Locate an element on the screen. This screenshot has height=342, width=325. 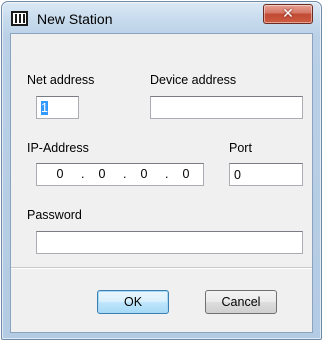
net-address-input: 1 is located at coordinates (57, 107).